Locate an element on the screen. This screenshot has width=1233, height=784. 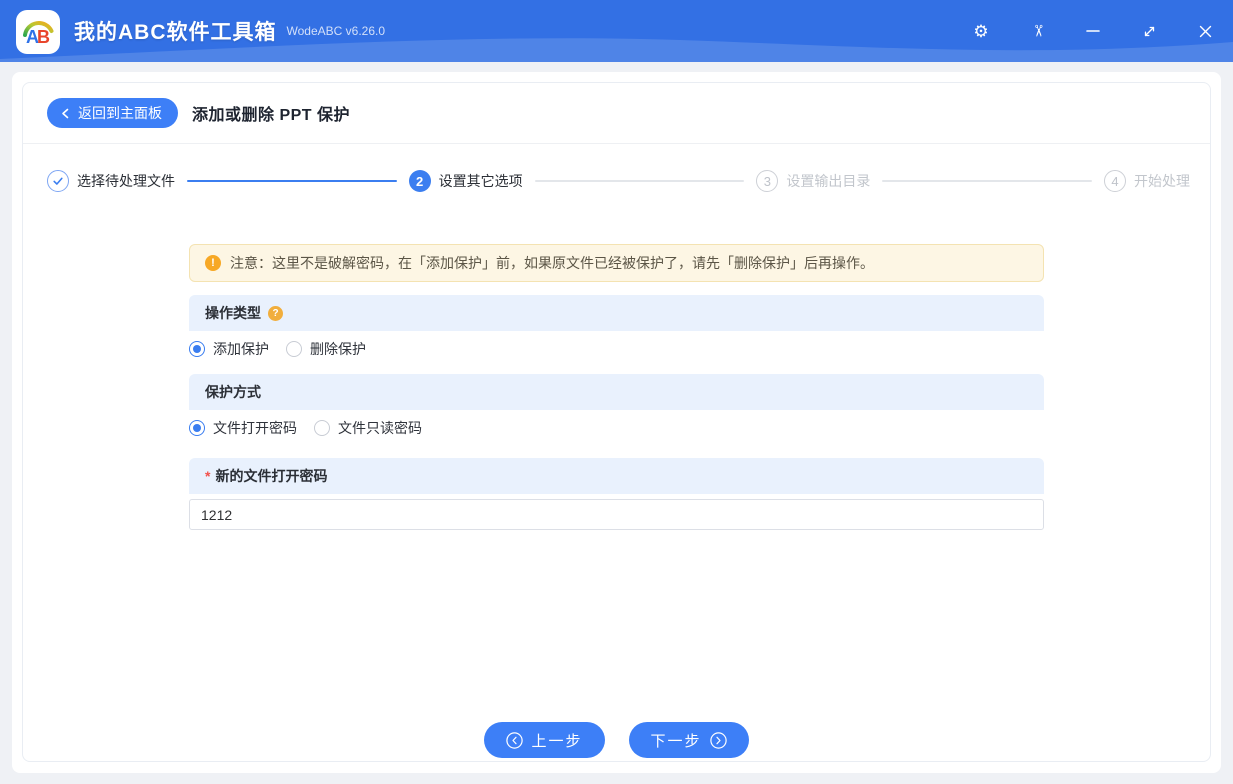
previous-step-button: 上一步 is located at coordinates (544, 740).